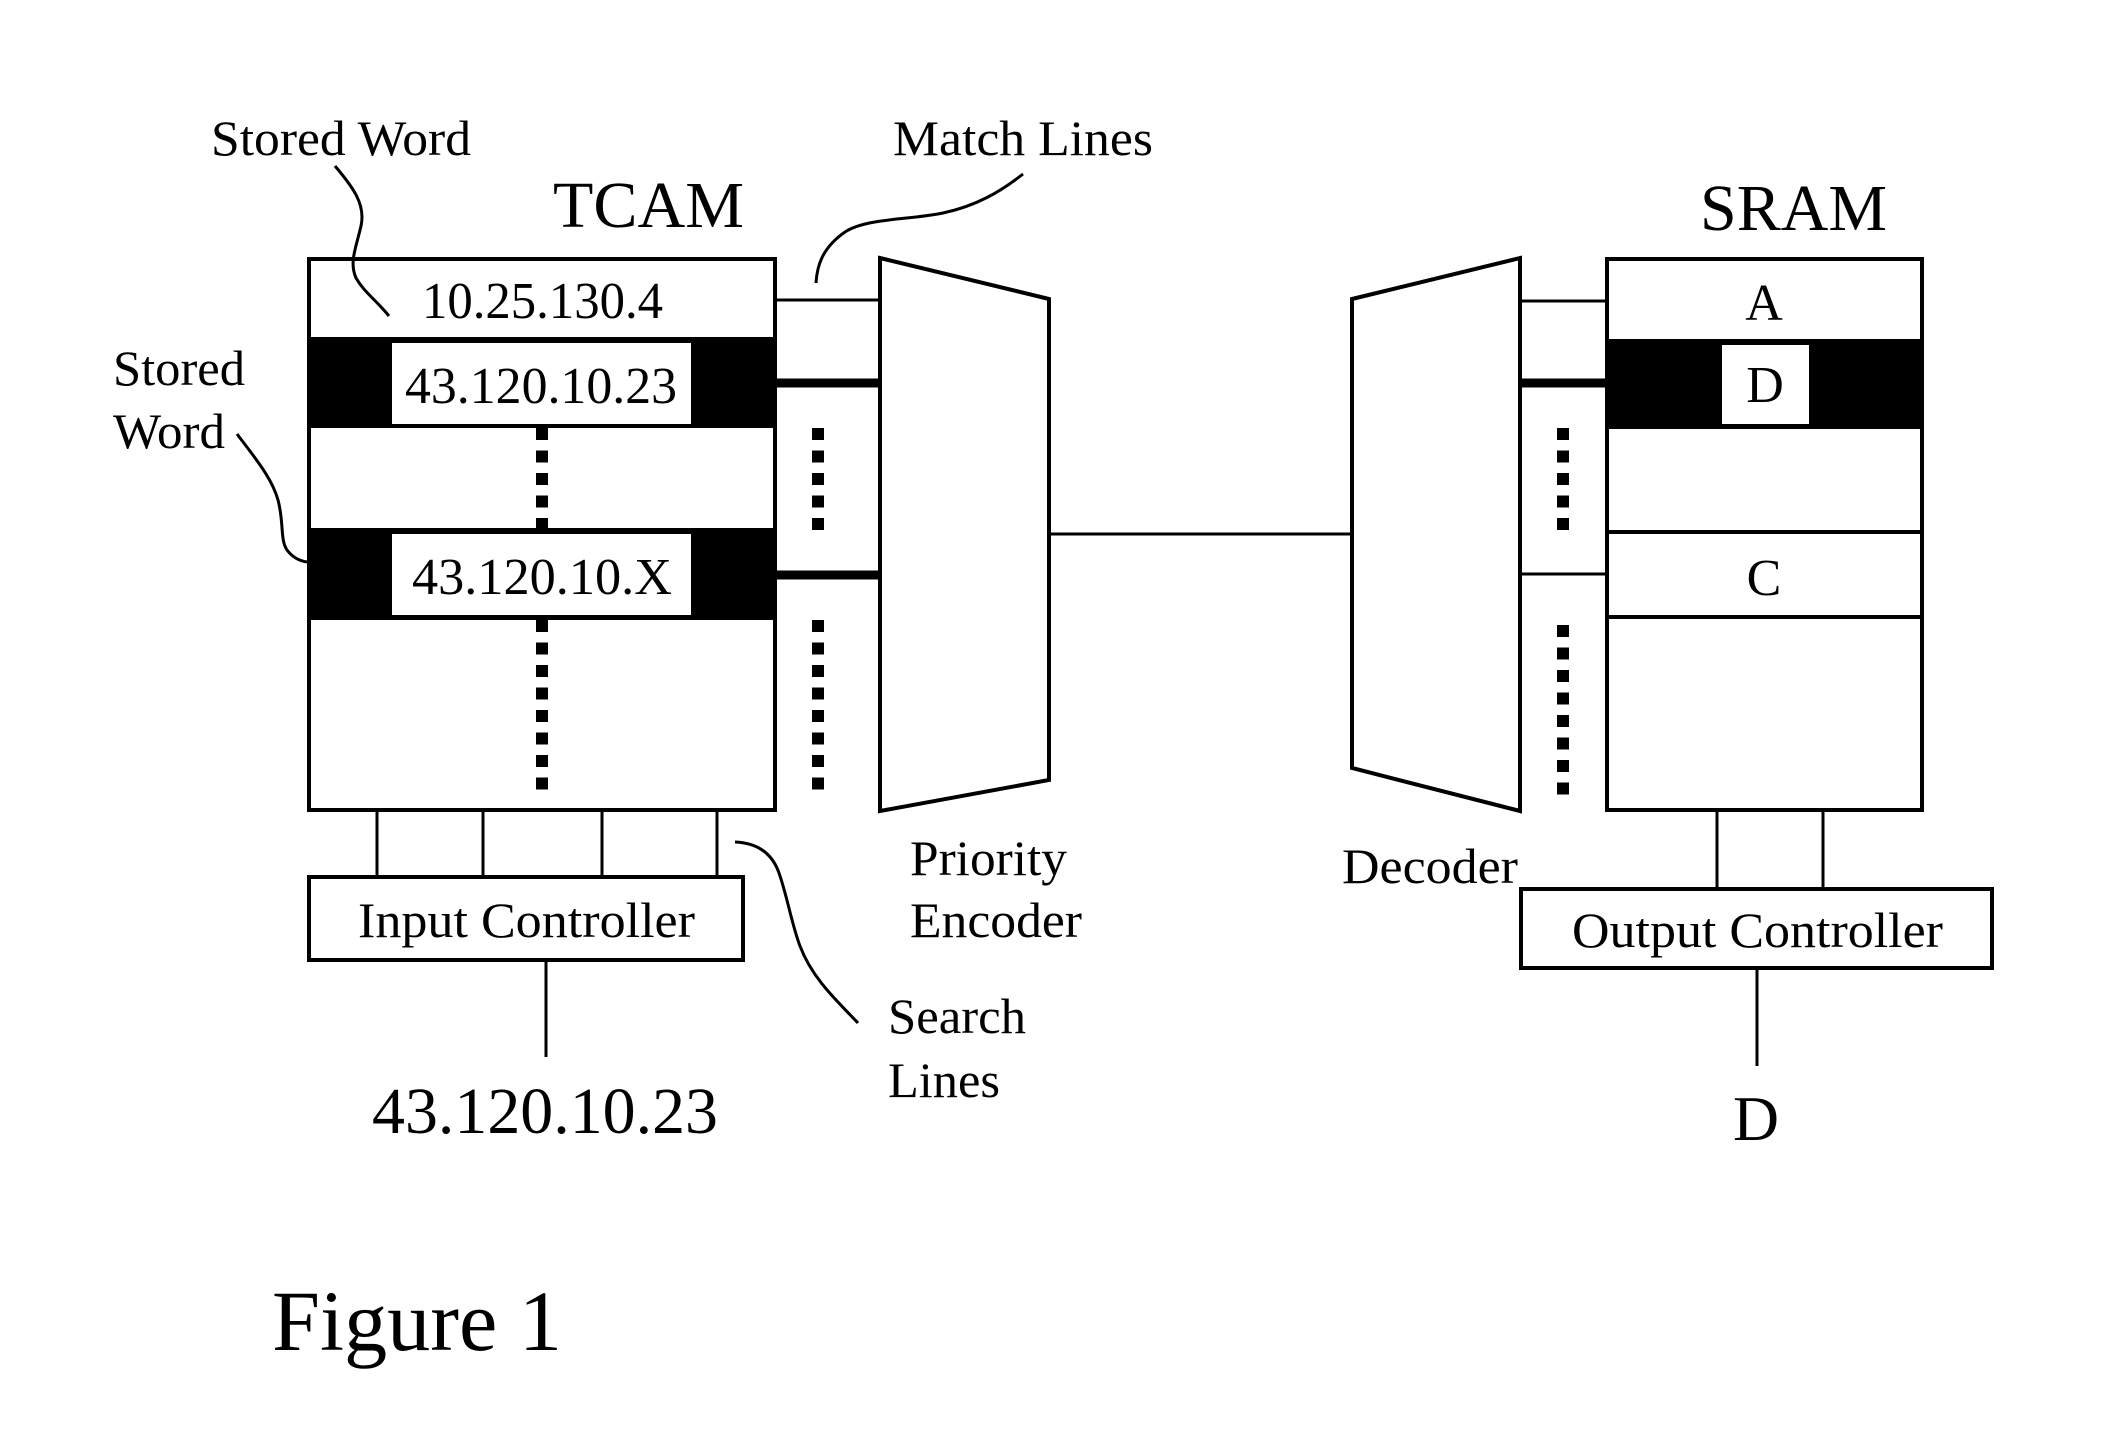 This screenshot has width=2112, height=1446. What do you see at coordinates (1757, 930) in the screenshot?
I see `output-controller-label: Output Controller` at bounding box center [1757, 930].